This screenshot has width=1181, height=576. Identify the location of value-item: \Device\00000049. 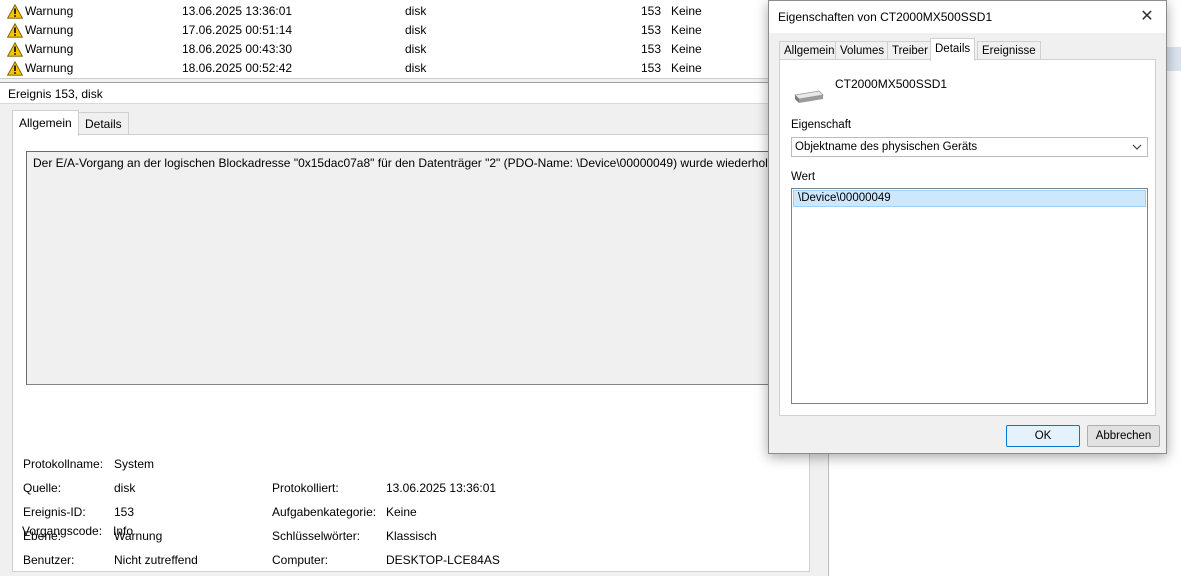
(969, 198).